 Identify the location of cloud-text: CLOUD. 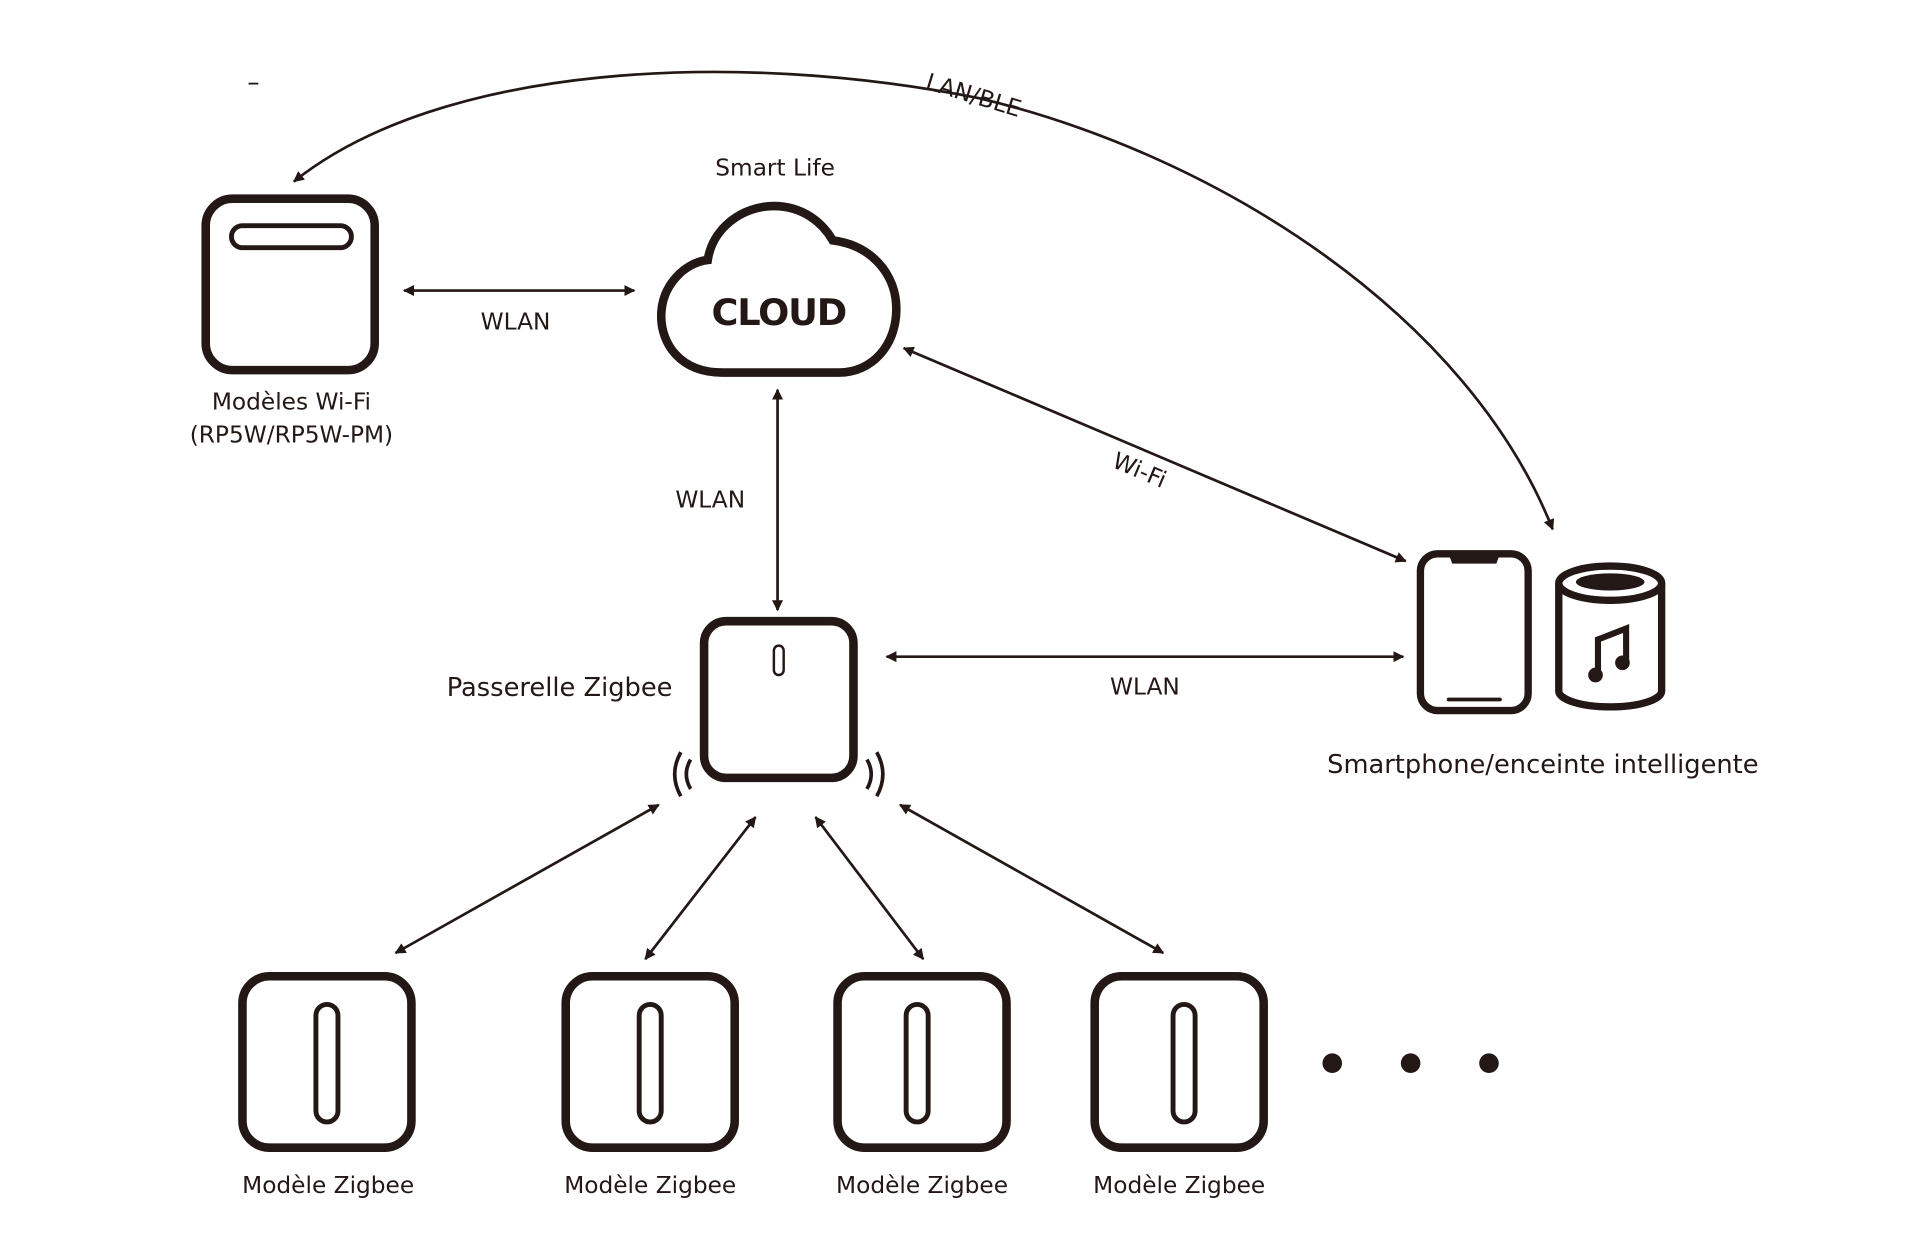
(779, 312).